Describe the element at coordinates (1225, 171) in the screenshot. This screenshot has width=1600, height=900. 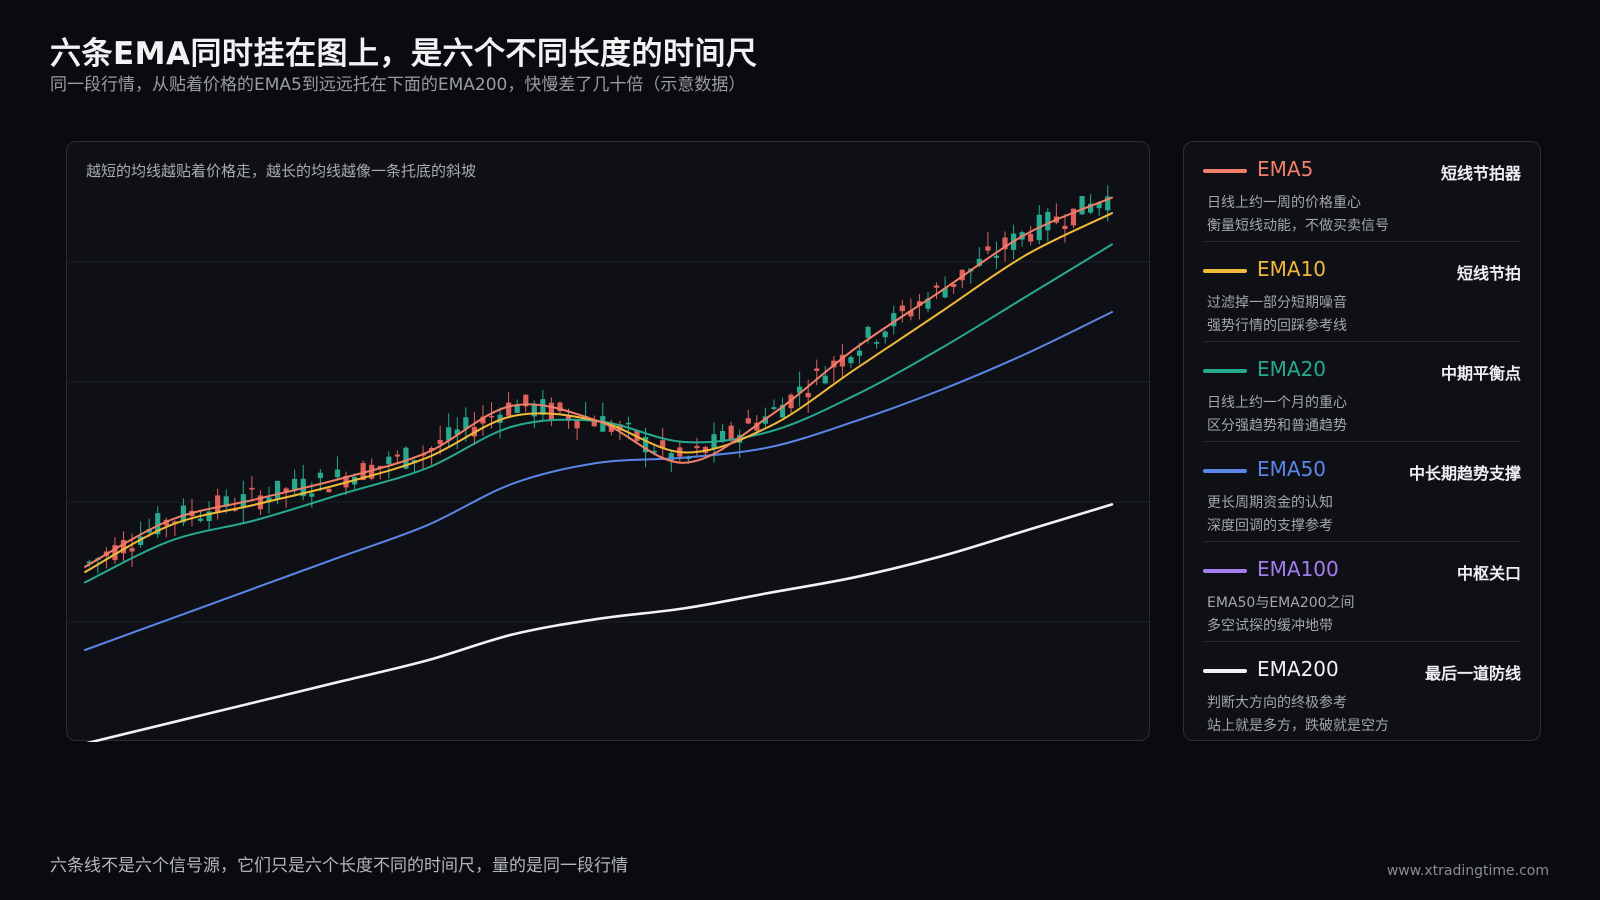
I see `legend-swatch-ema5` at that location.